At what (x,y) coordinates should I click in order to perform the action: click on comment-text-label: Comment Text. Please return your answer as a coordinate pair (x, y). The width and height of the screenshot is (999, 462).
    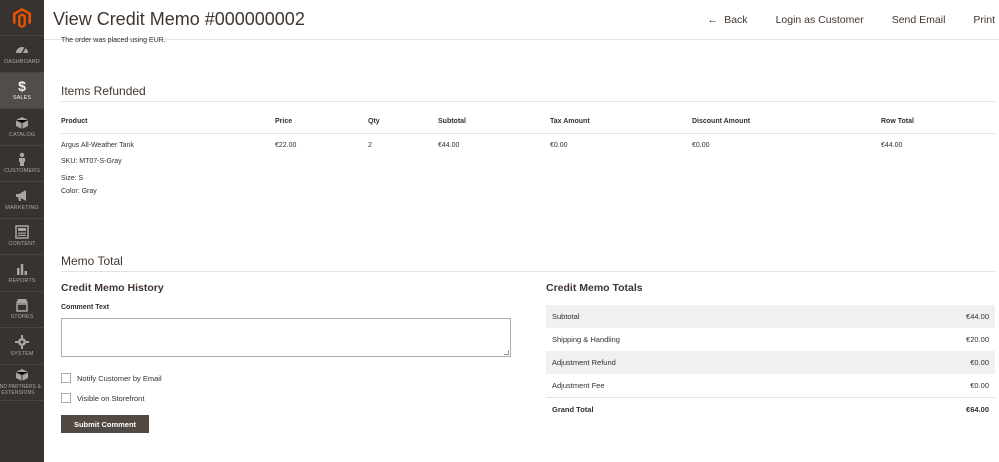
    Looking at the image, I should click on (85, 307).